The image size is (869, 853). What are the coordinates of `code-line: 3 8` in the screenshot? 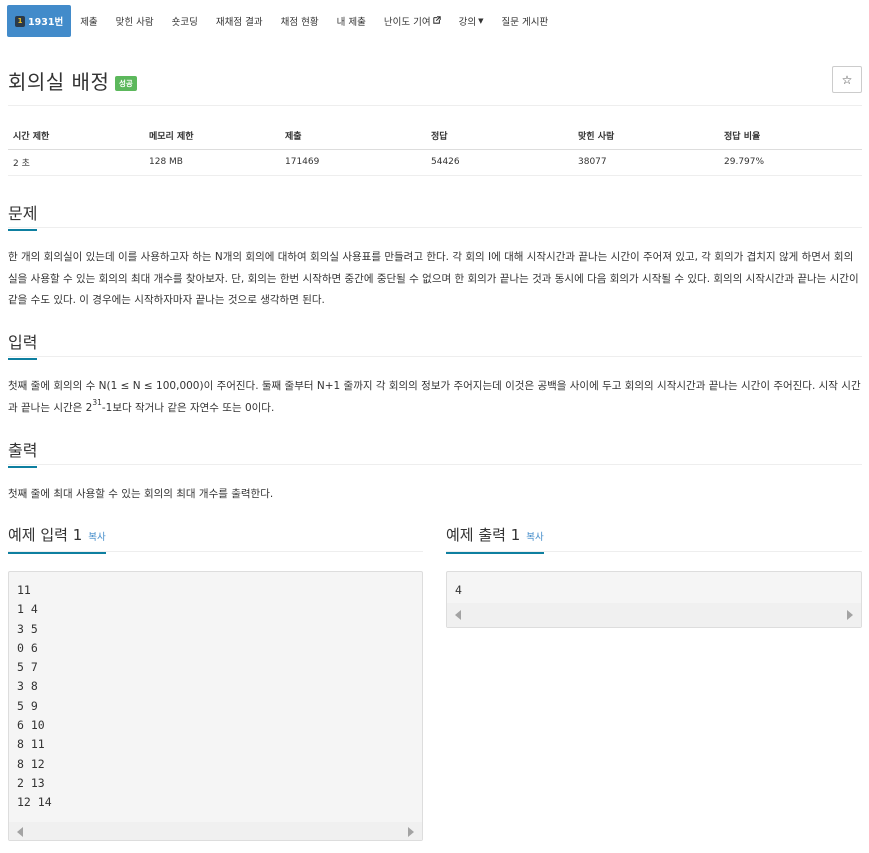 It's located at (27, 686).